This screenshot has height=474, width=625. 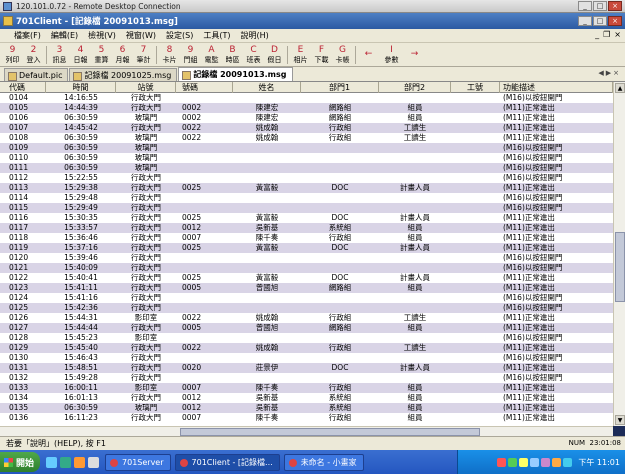 I want to click on photo-button: E 相片, so click(x=300, y=55).